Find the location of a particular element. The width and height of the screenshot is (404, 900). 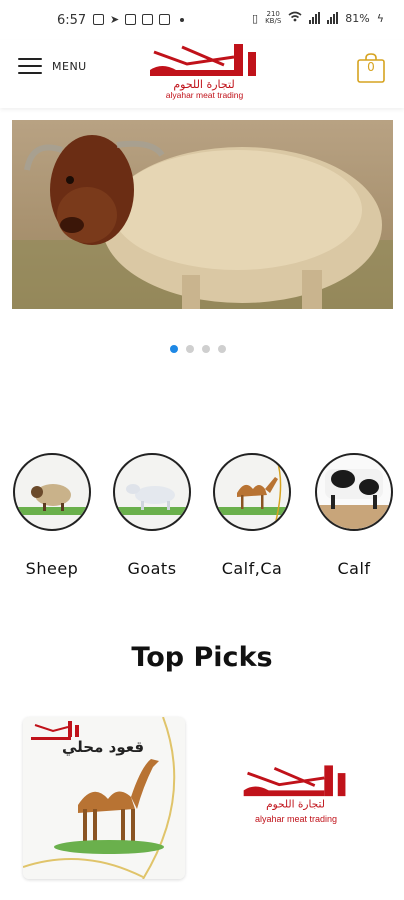

menu-button: MENU is located at coordinates (52, 66).